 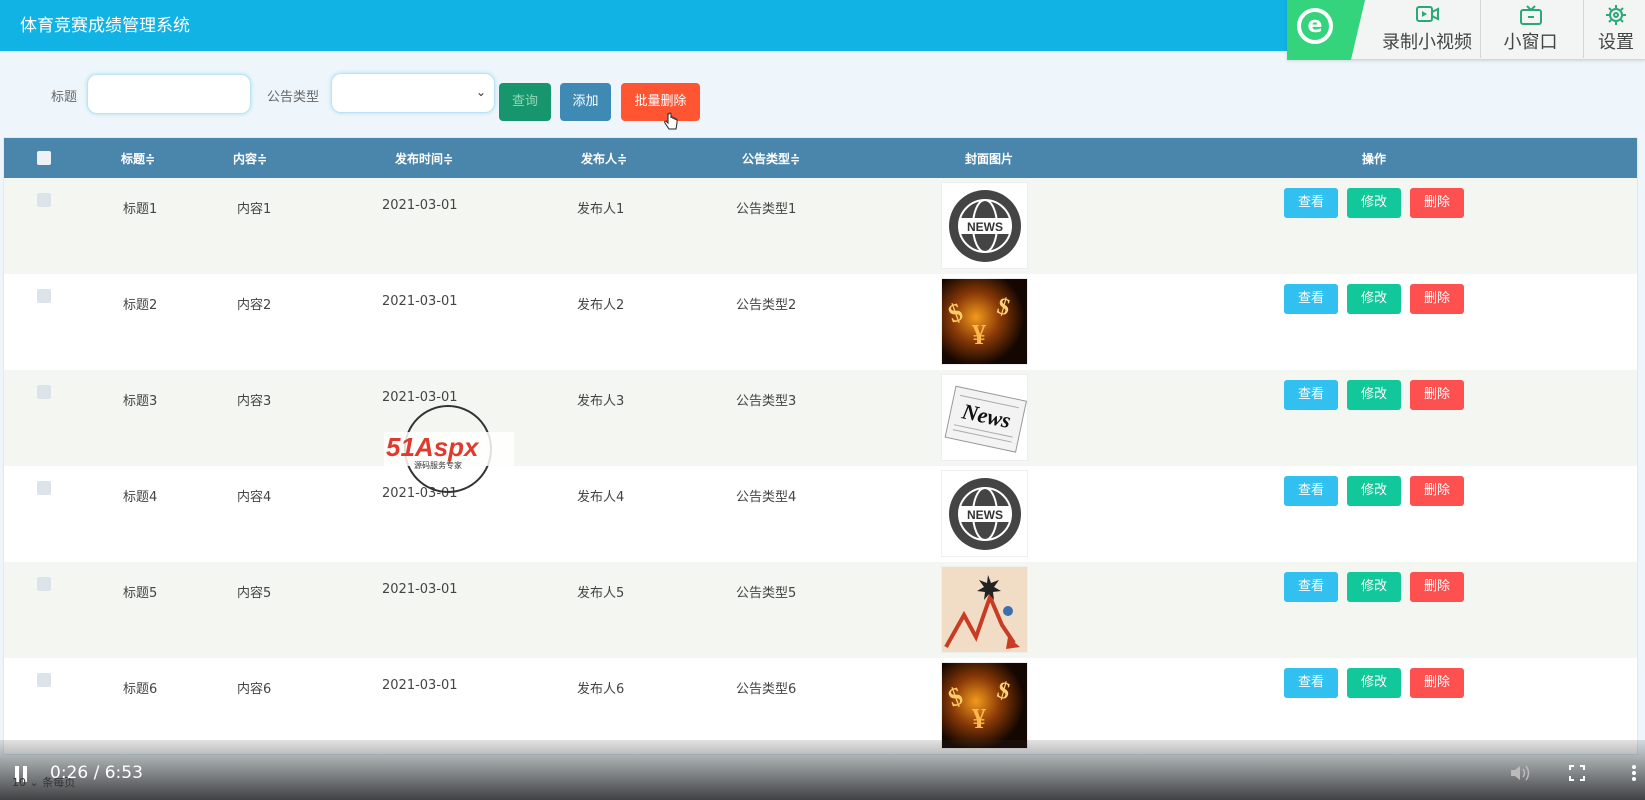 I want to click on video-control-bar: 10 ⌄ 条每页 0:26 / 6:53, so click(x=822, y=770).